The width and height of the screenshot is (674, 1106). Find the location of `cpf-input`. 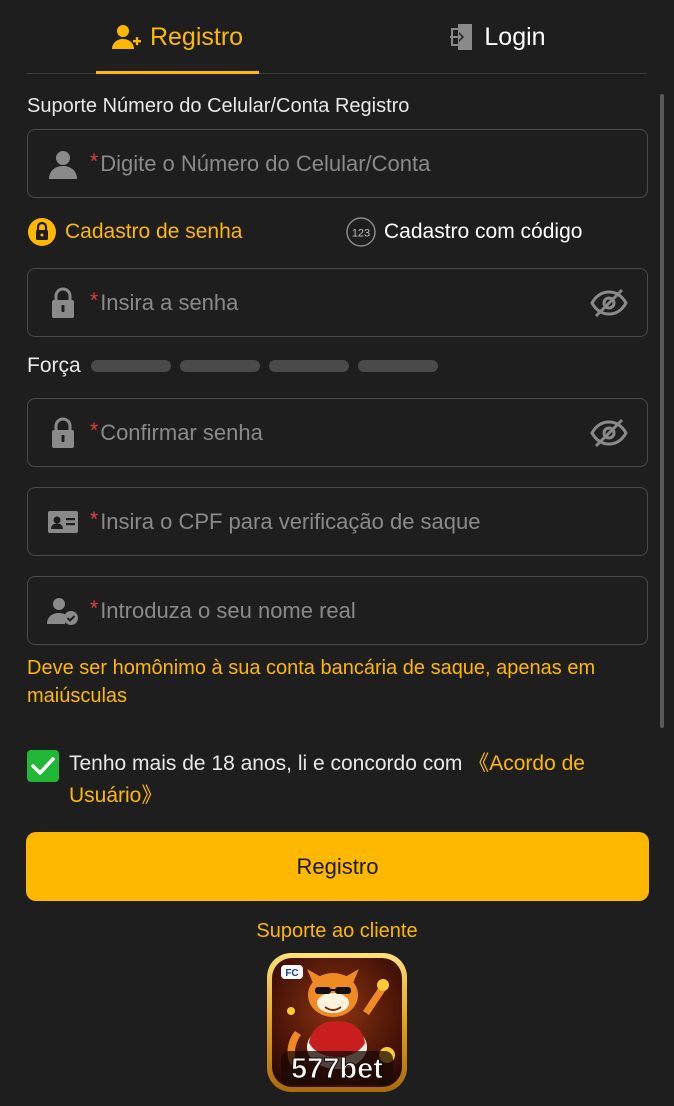

cpf-input is located at coordinates (373, 521).